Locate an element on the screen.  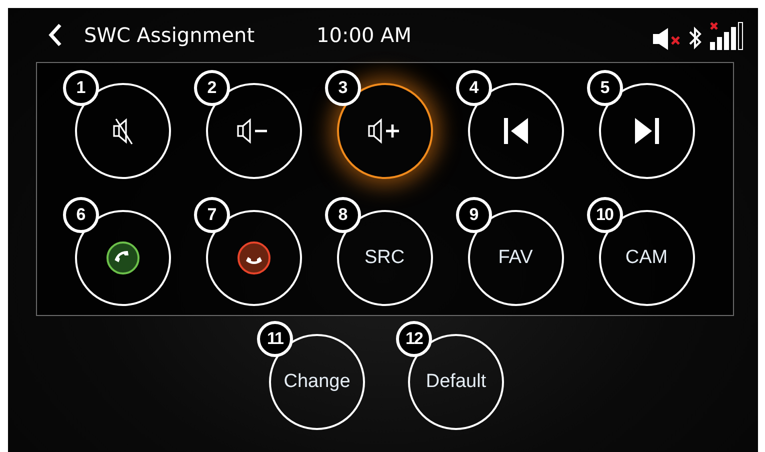
phone-hang-up-icon is located at coordinates (253, 258).